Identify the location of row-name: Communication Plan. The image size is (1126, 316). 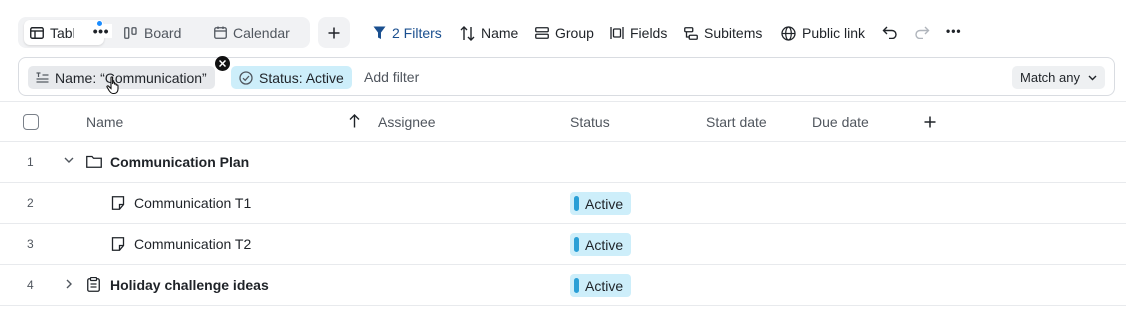
(179, 162).